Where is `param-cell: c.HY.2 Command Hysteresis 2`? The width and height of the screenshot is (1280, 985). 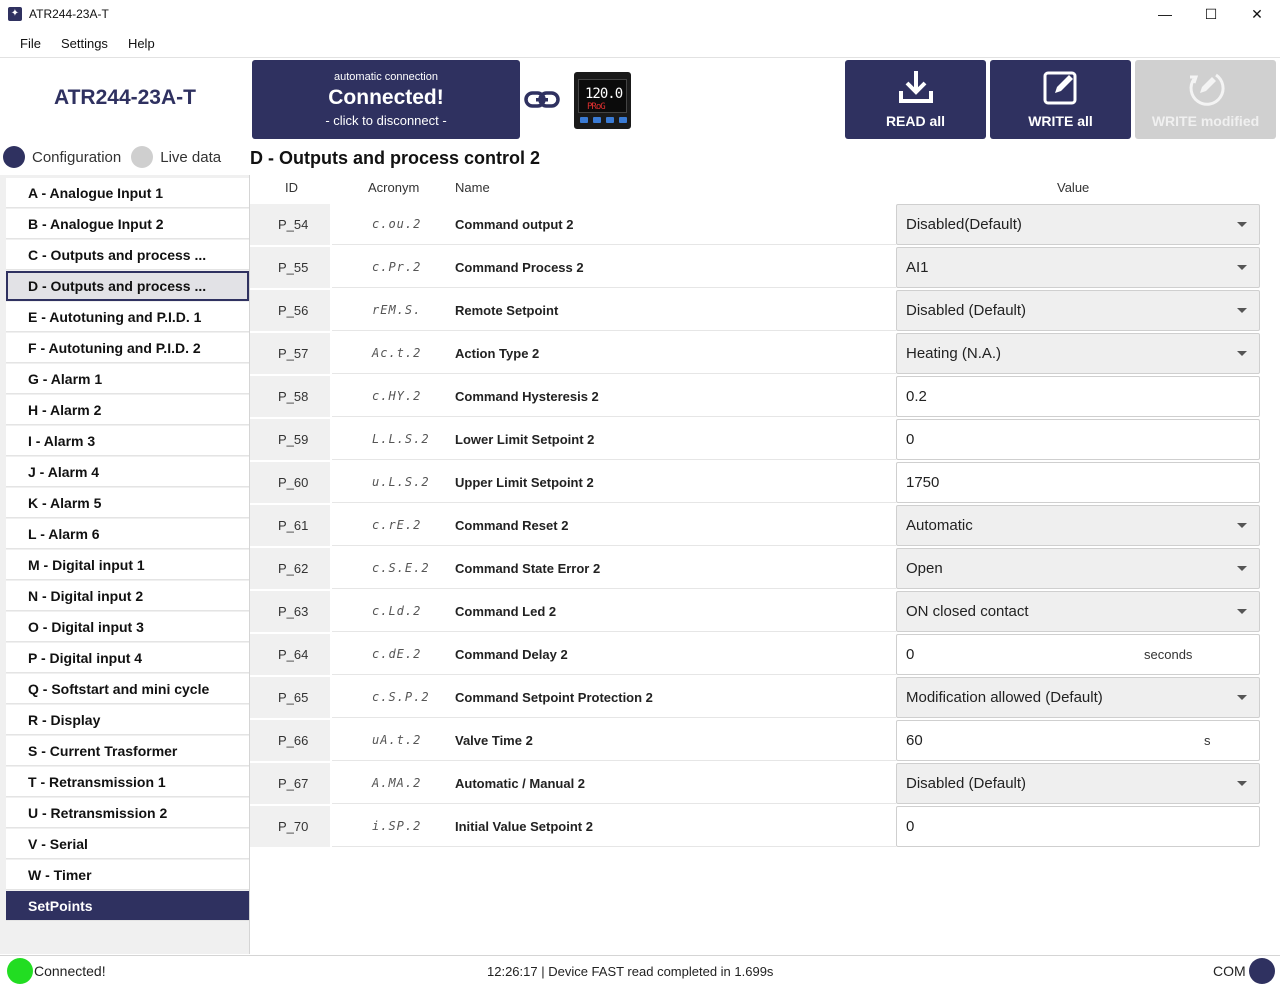
param-cell: c.HY.2 Command Hysteresis 2 is located at coordinates (614, 396).